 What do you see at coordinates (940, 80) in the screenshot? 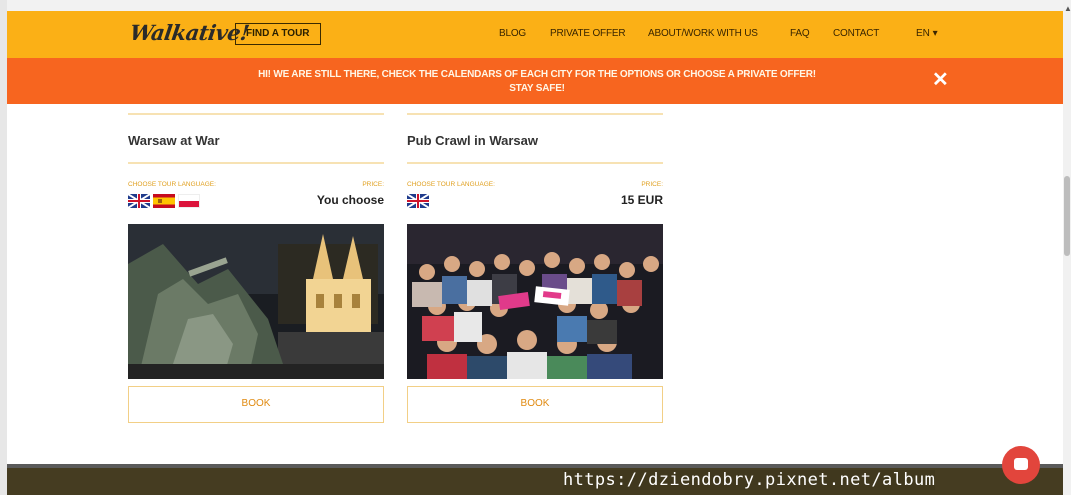
I see `close-icon: ✕` at bounding box center [940, 80].